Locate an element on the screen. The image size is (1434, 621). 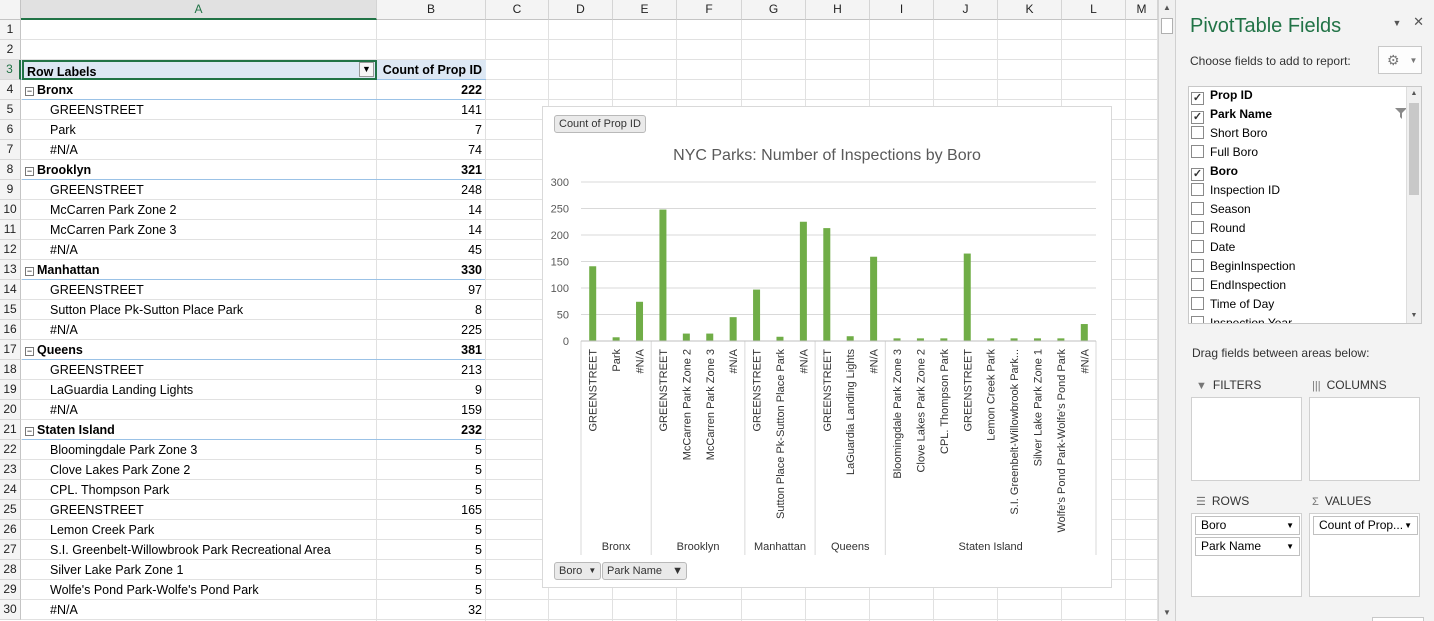
field-season: Season is located at coordinates (1221, 209).